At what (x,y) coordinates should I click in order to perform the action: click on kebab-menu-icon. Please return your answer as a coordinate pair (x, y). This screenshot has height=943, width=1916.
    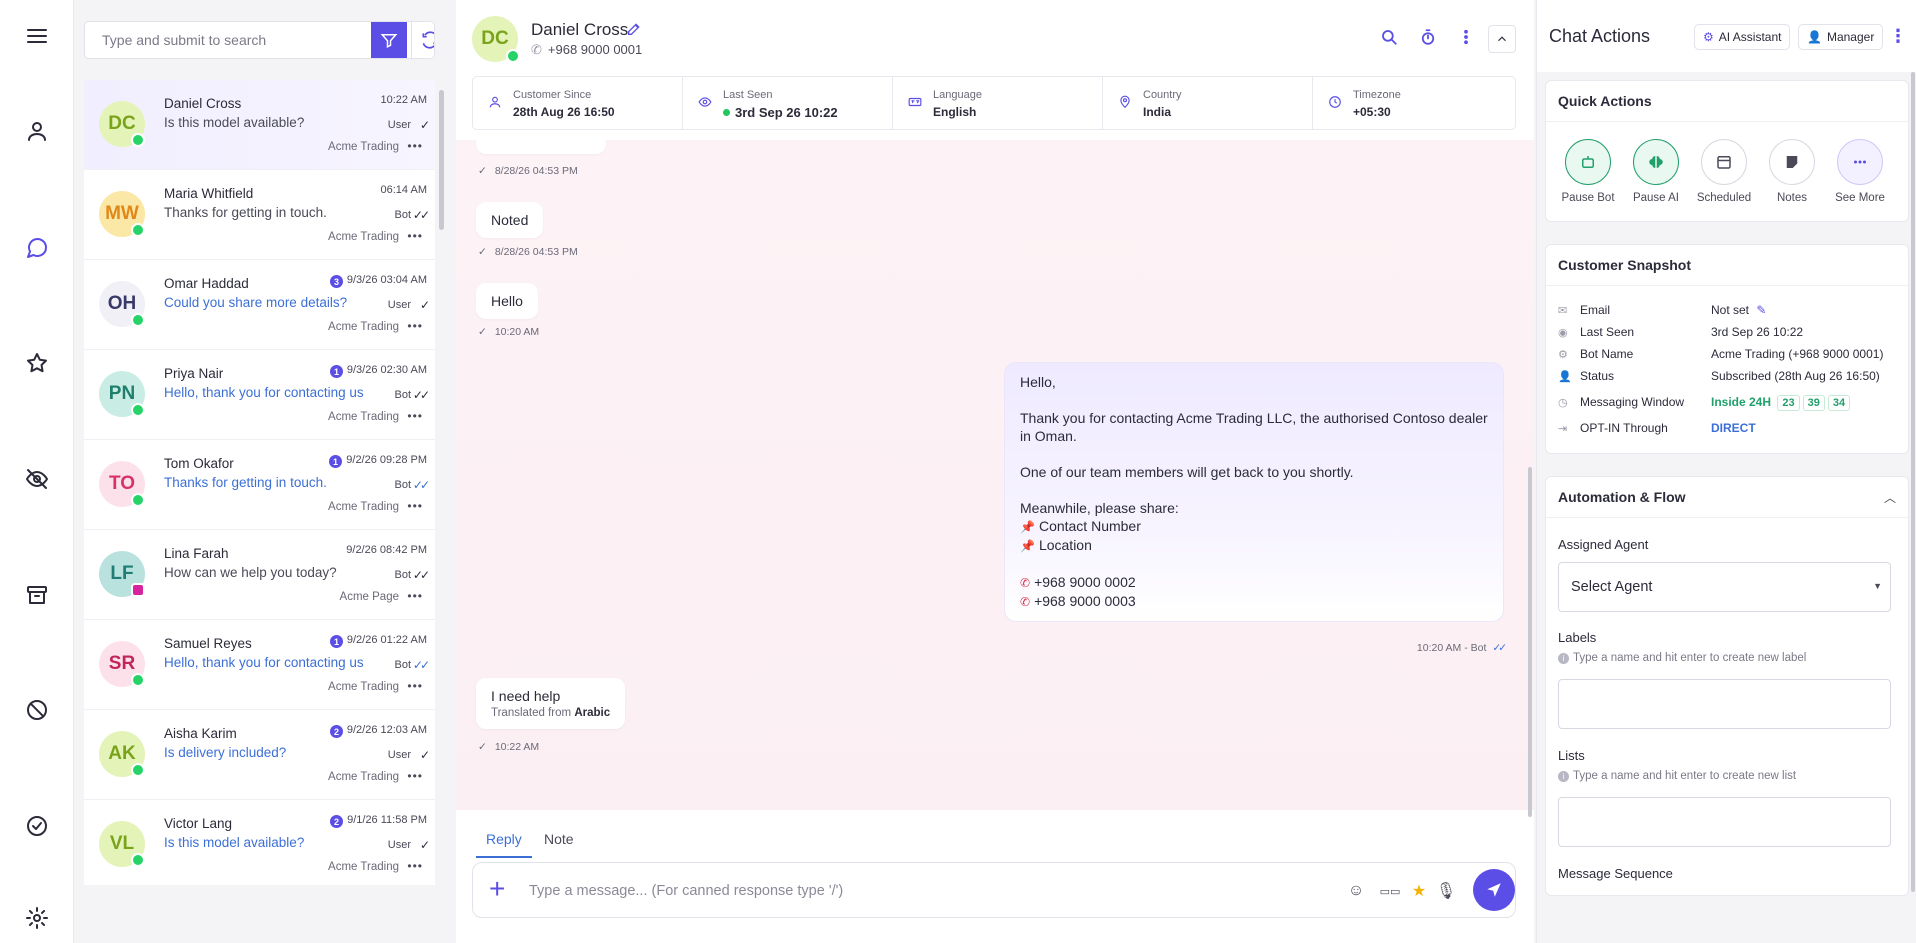
    Looking at the image, I should click on (1466, 37).